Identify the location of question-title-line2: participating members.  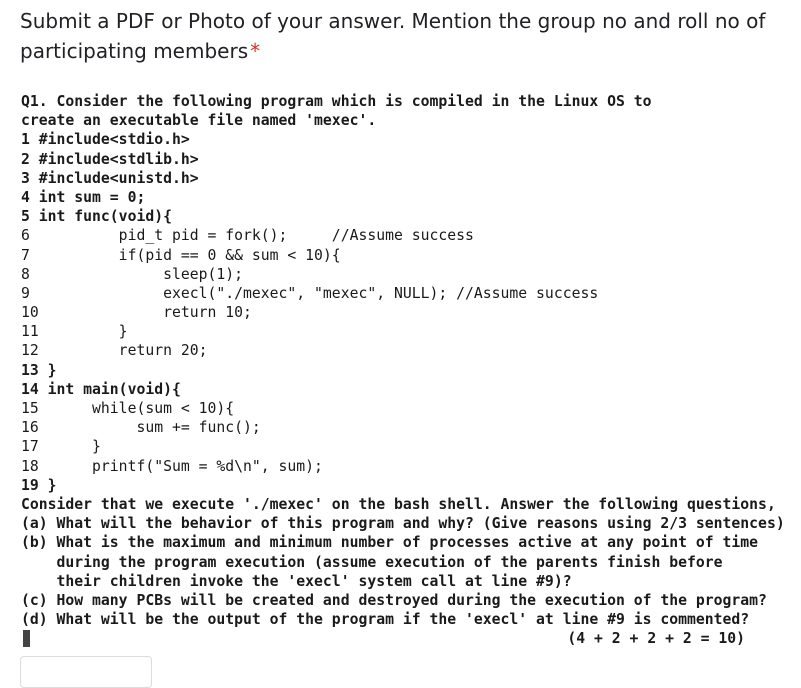
(134, 51).